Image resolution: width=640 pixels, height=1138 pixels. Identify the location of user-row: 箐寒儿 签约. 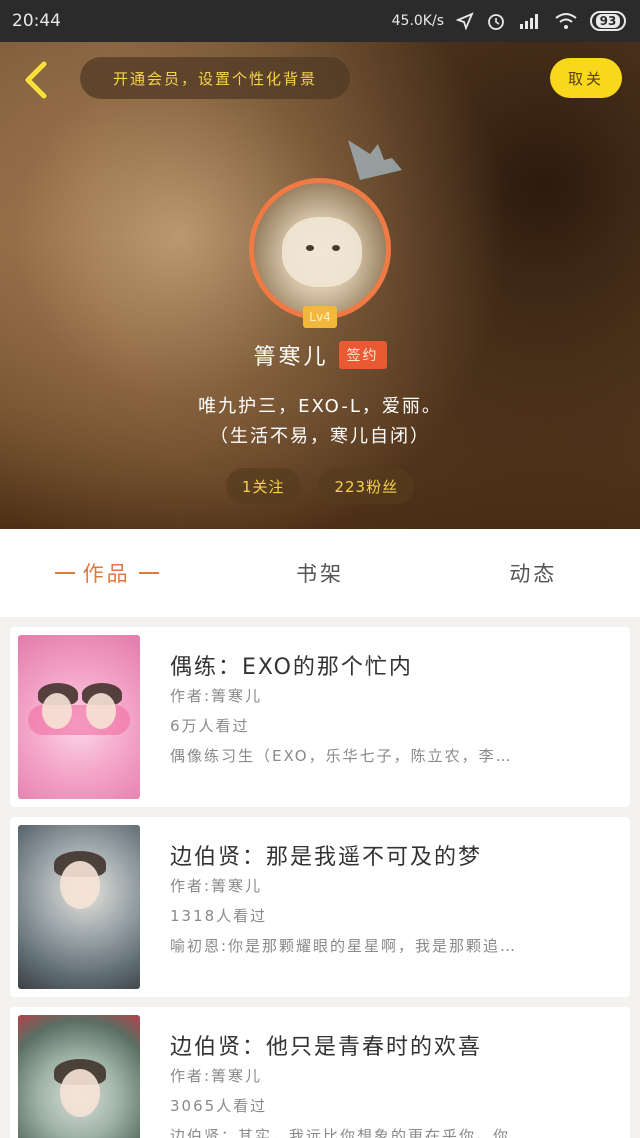
(320, 355).